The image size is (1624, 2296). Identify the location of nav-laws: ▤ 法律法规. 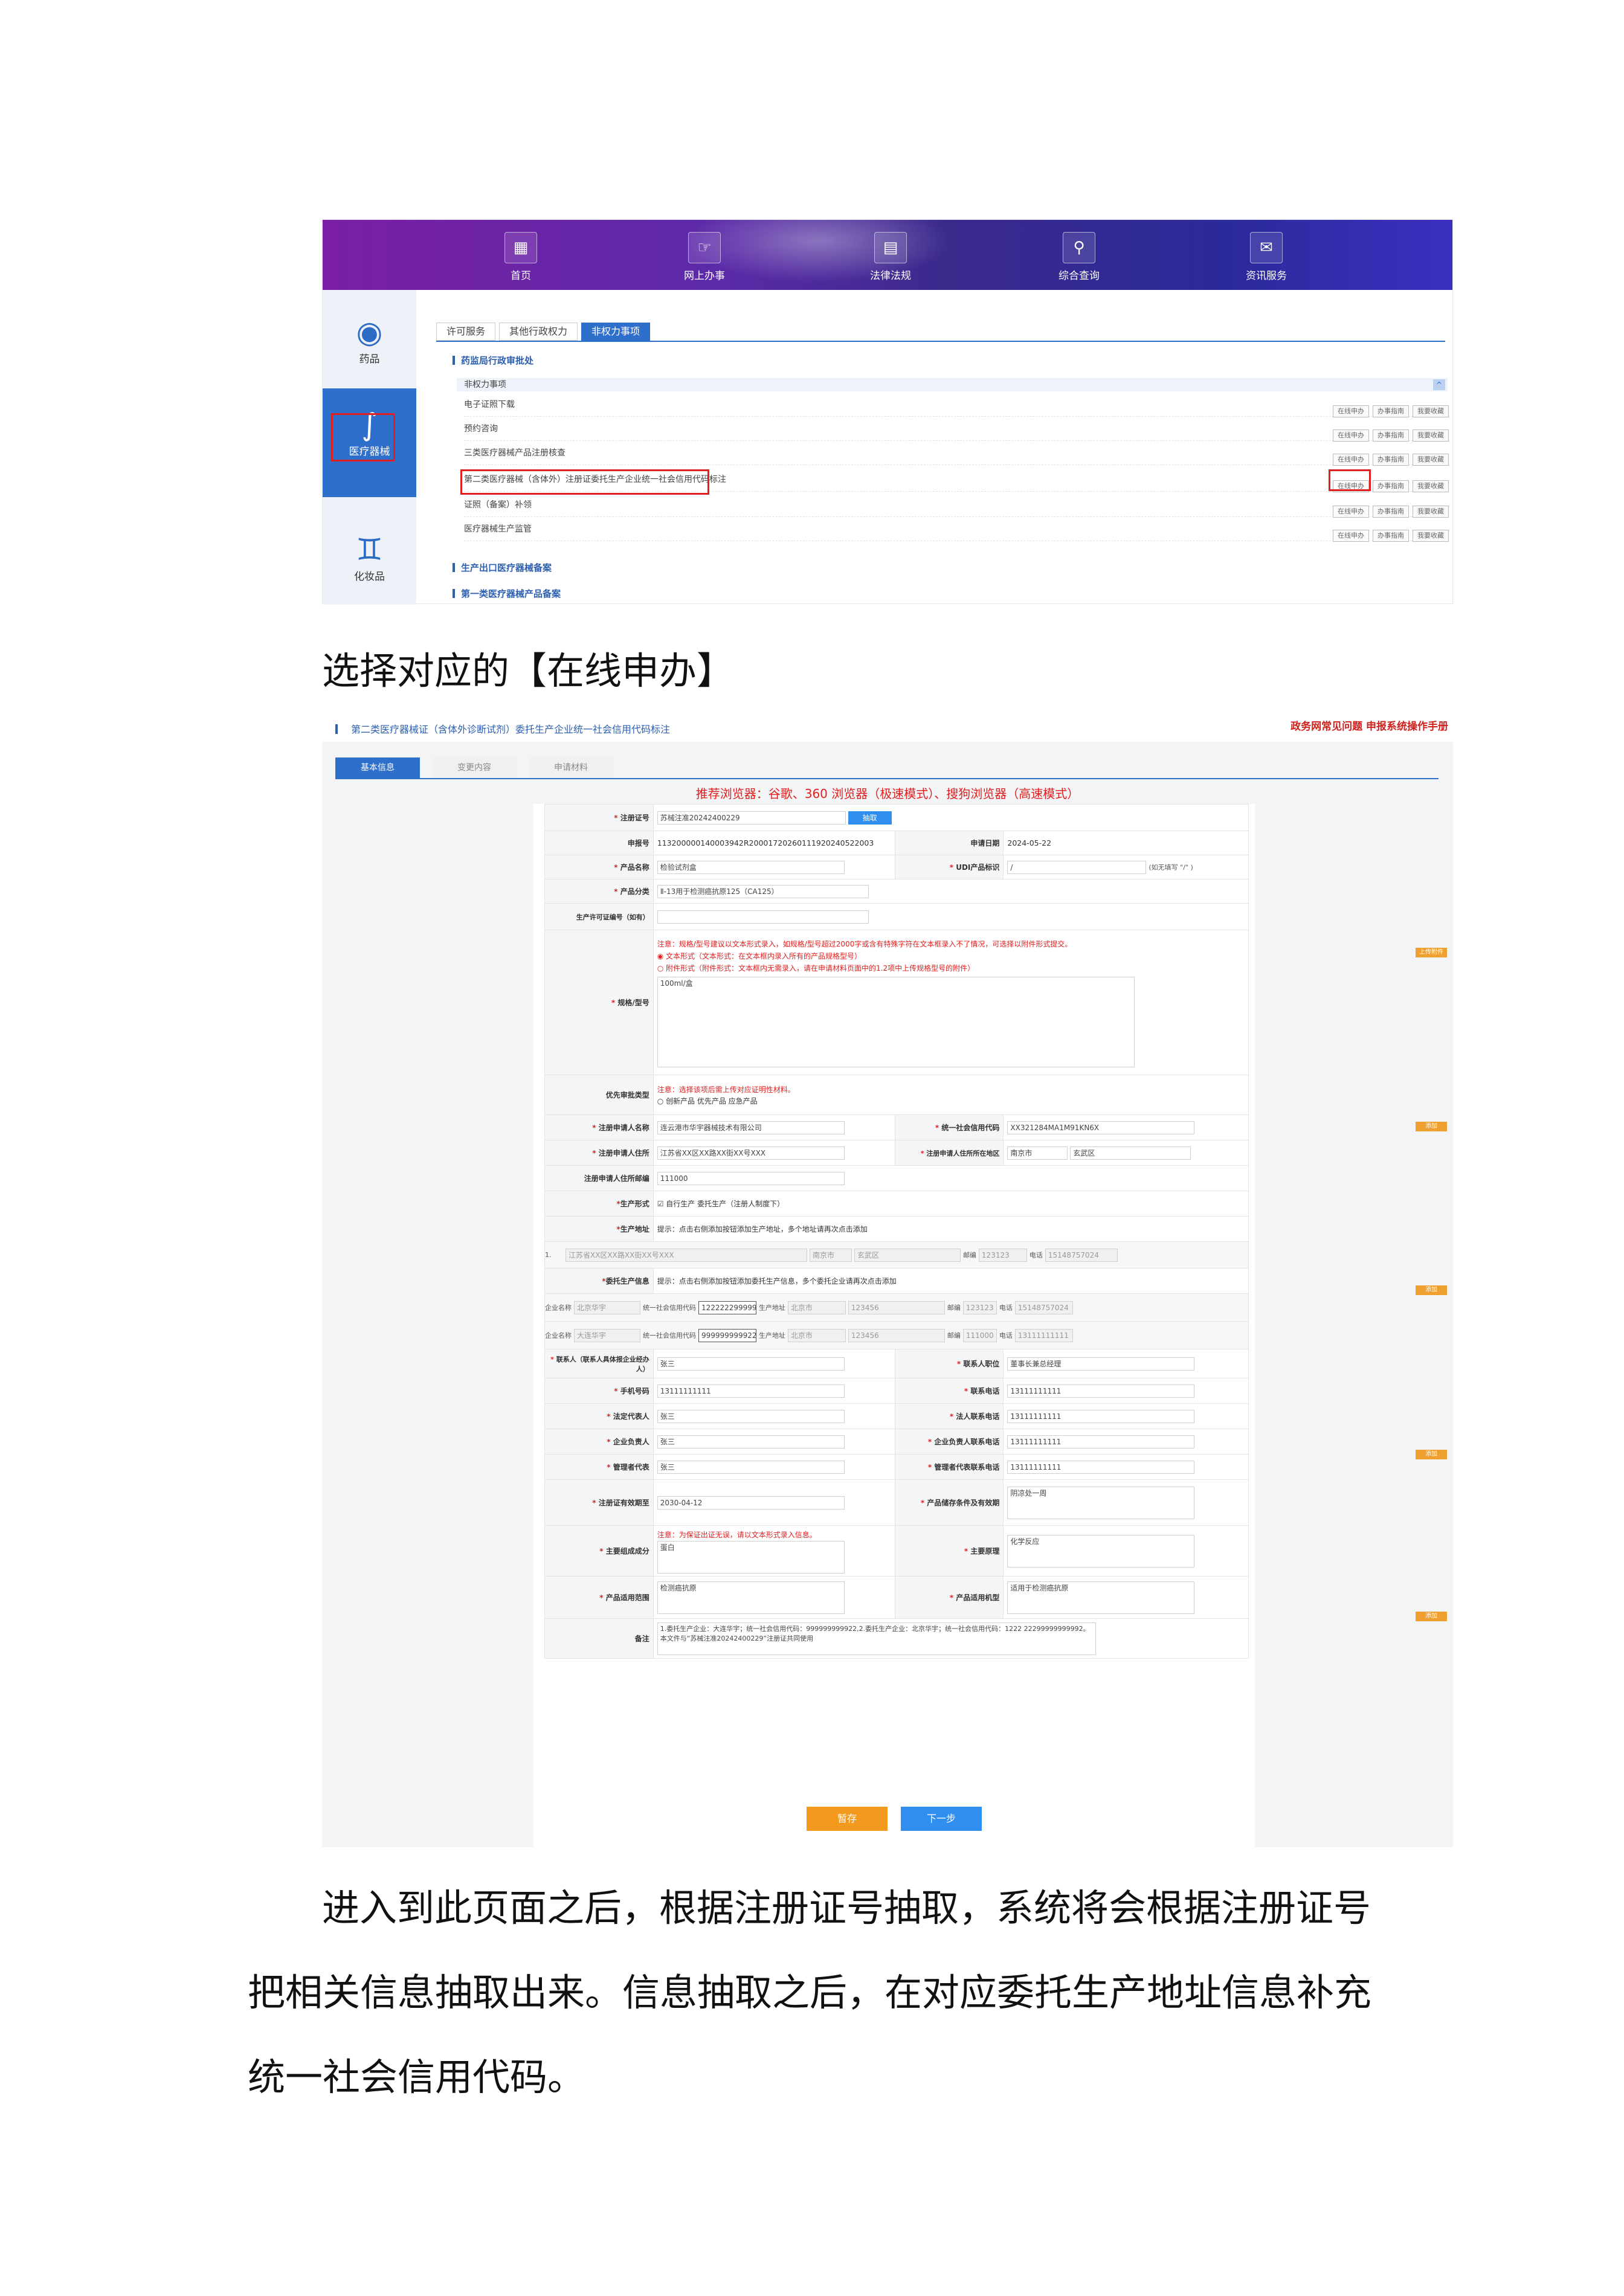
(890, 257).